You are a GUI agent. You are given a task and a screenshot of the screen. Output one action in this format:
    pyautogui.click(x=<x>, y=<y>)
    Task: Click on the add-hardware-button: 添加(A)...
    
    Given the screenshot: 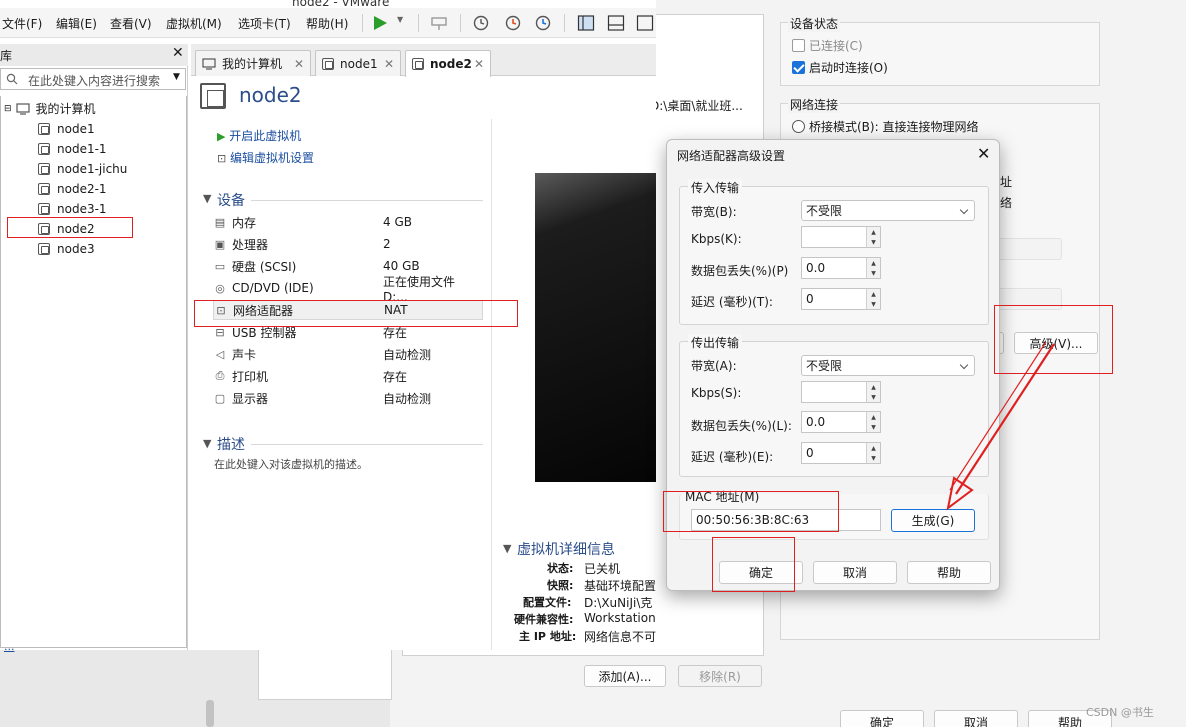 What is the action you would take?
    pyautogui.click(x=625, y=676)
    